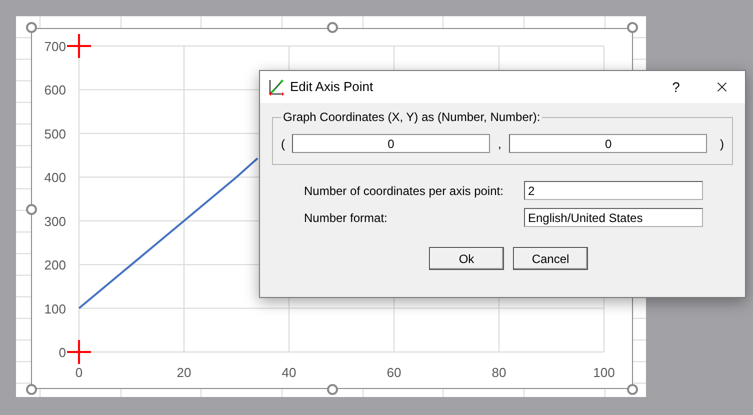  I want to click on axis-tick-label: 700, so click(55, 46).